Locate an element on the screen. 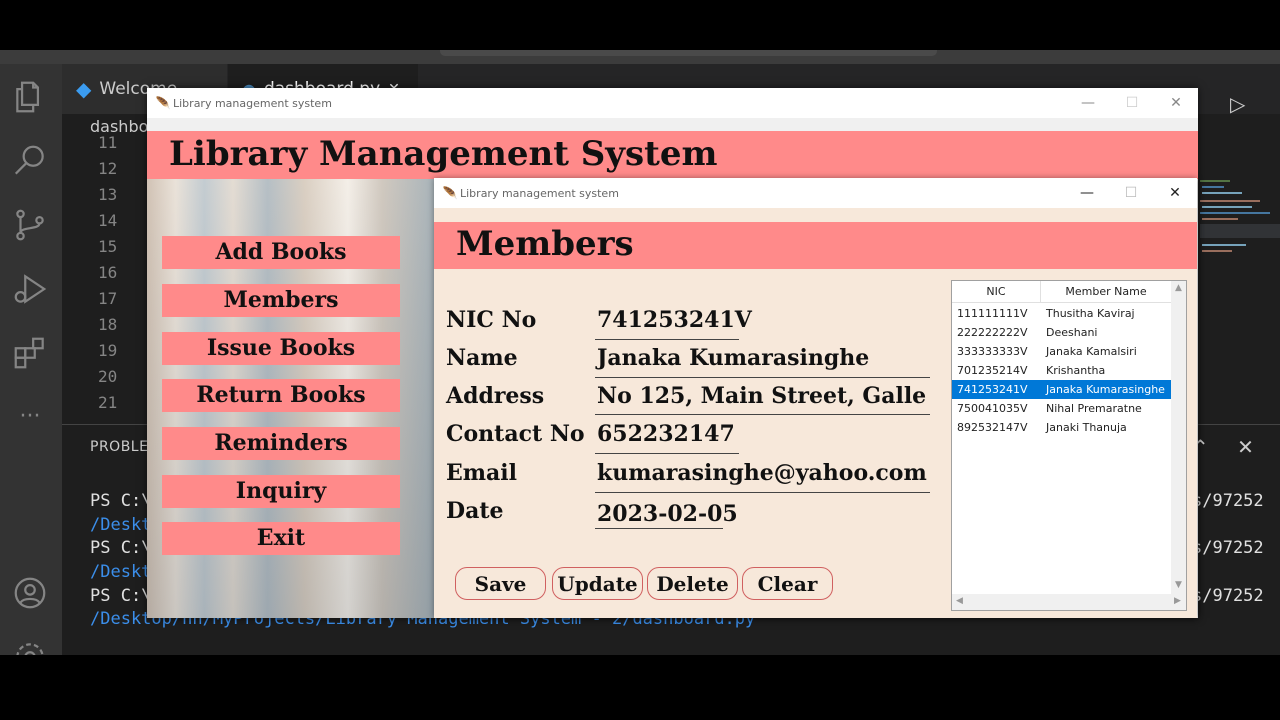 The width and height of the screenshot is (1280, 720). command-center is located at coordinates (688, 53).